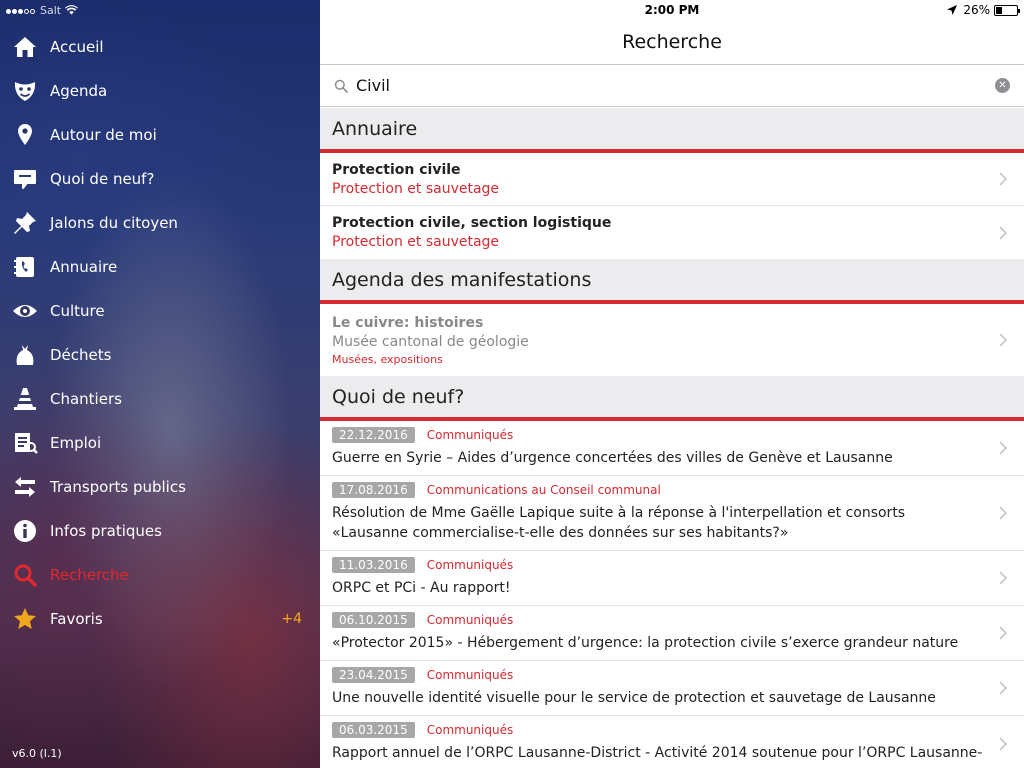 This screenshot has height=768, width=1024. What do you see at coordinates (675, 85) in the screenshot?
I see `search-input` at bounding box center [675, 85].